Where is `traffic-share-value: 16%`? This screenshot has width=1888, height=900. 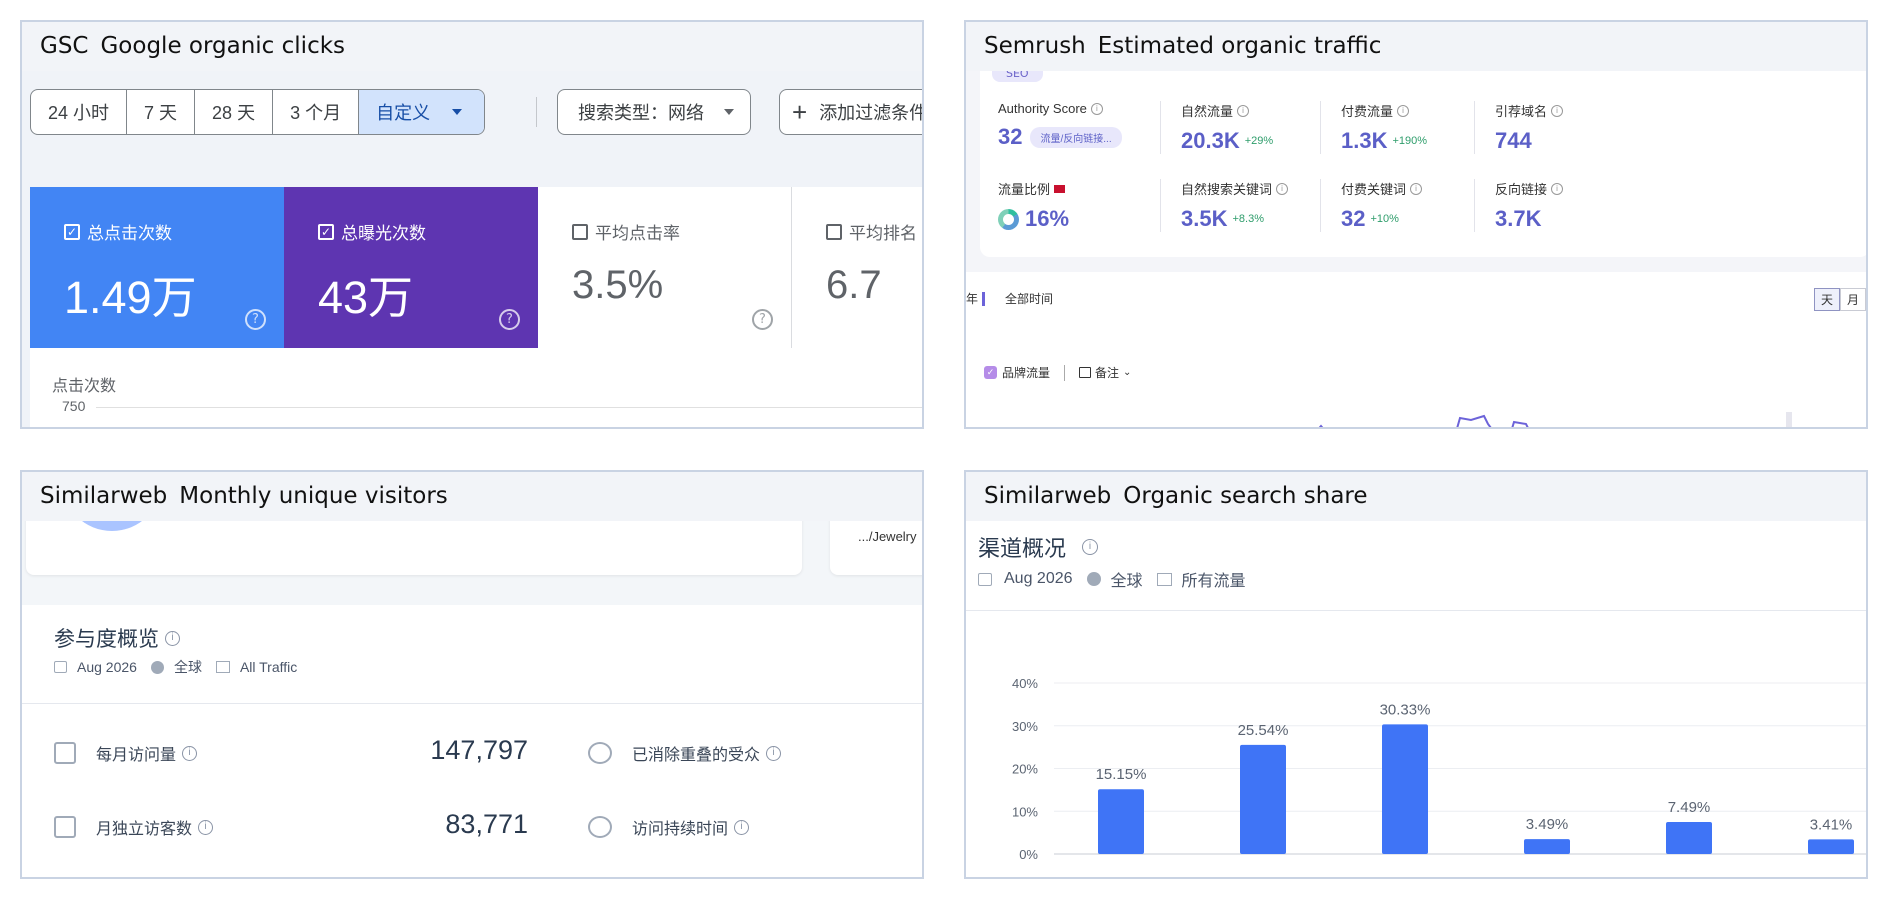 traffic-share-value: 16% is located at coordinates (1047, 218).